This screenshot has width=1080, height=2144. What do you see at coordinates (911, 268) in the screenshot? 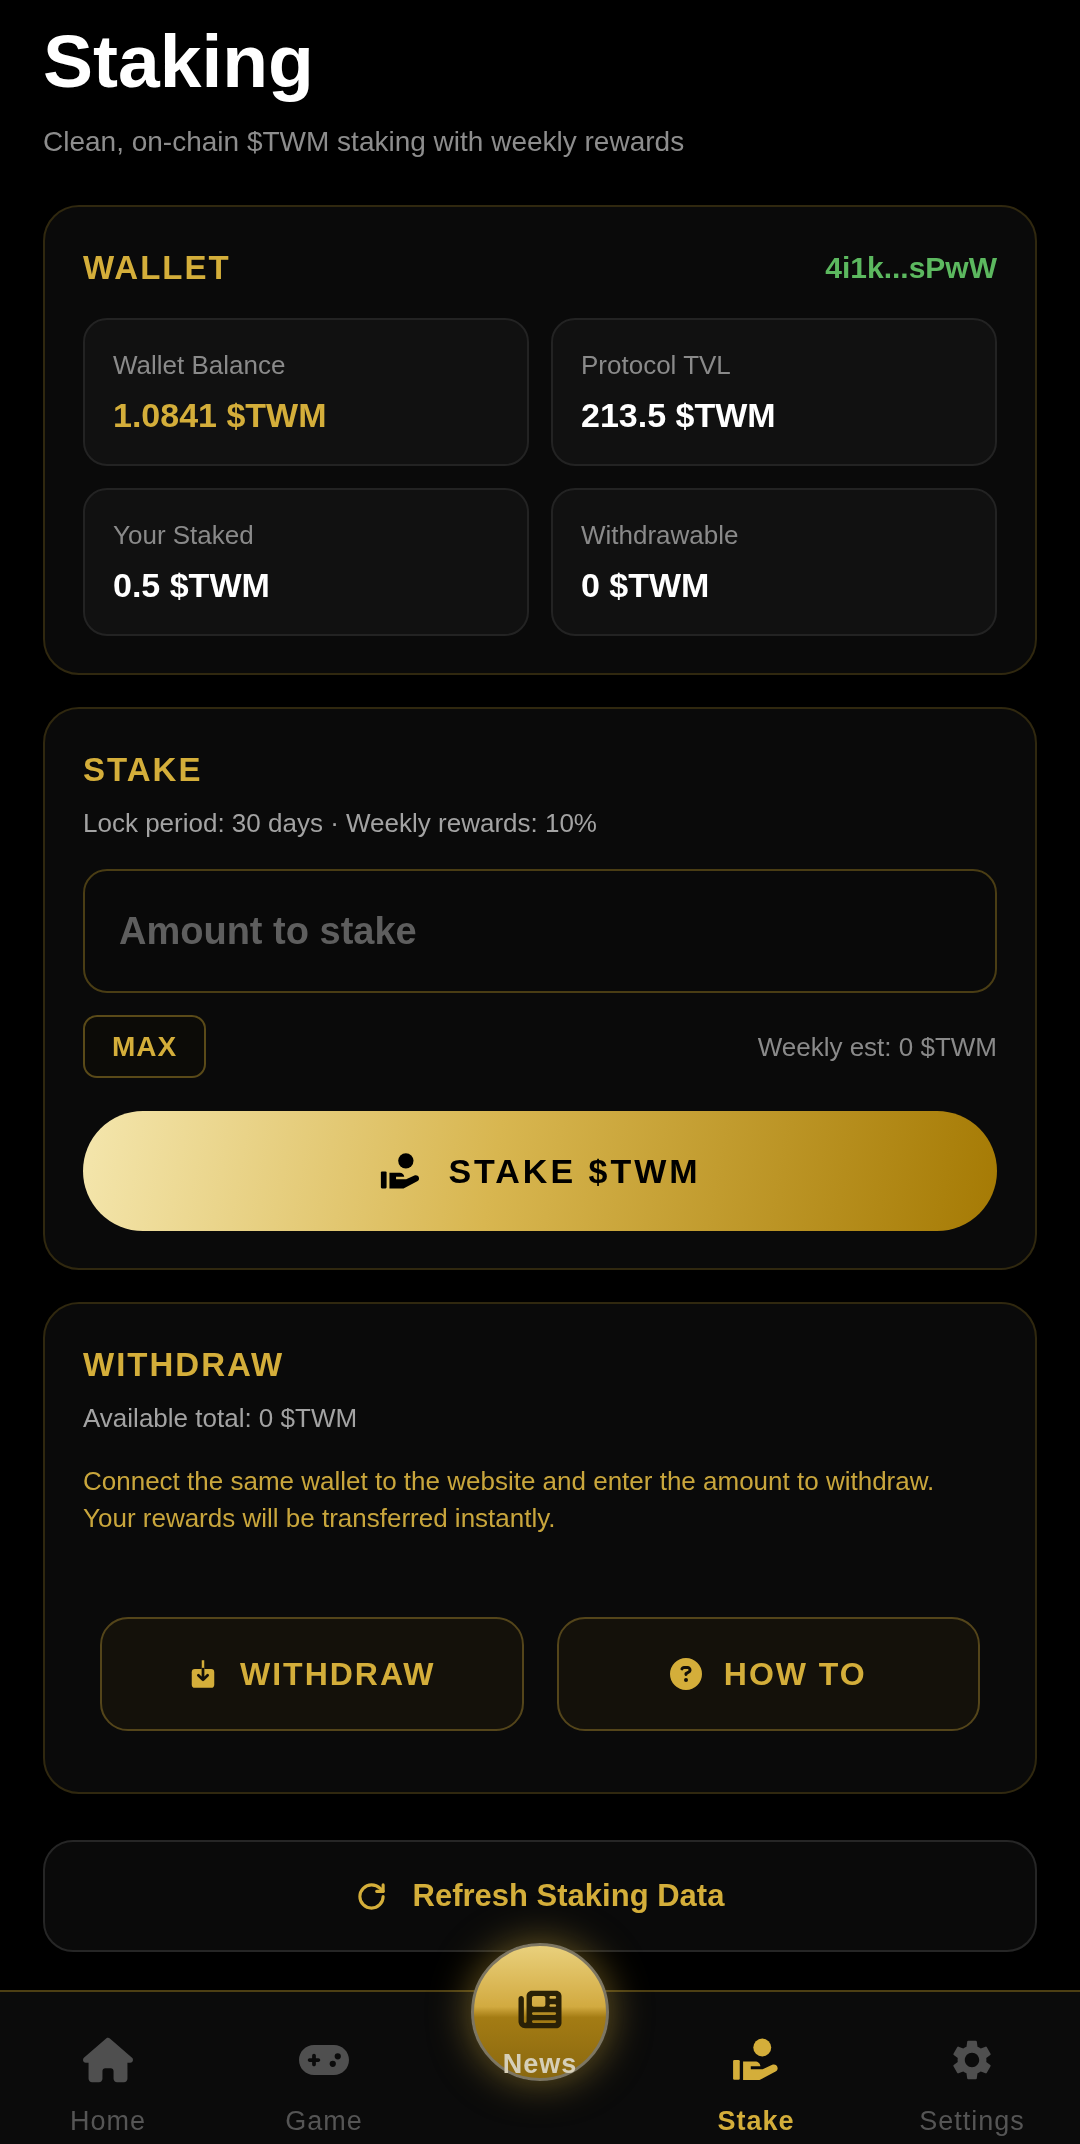
I see `wallet-address: 4i1k...sPwW` at bounding box center [911, 268].